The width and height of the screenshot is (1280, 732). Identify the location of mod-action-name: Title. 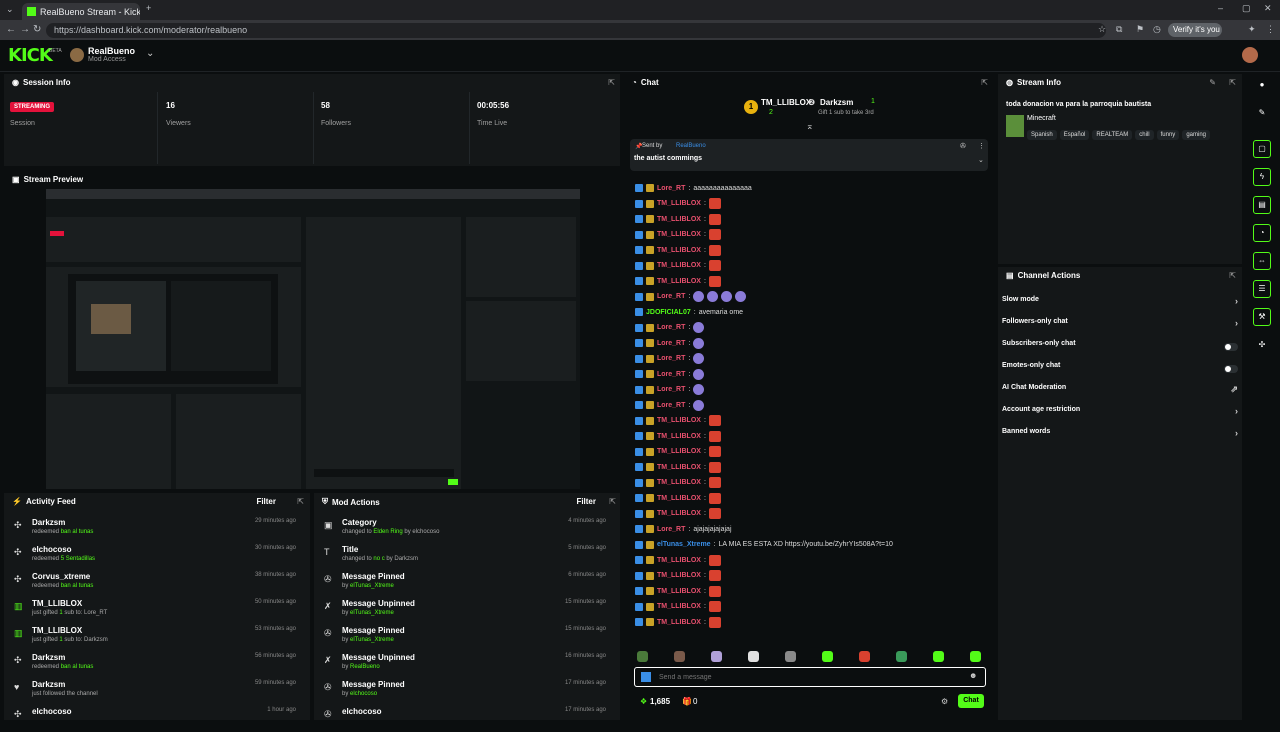
(350, 549).